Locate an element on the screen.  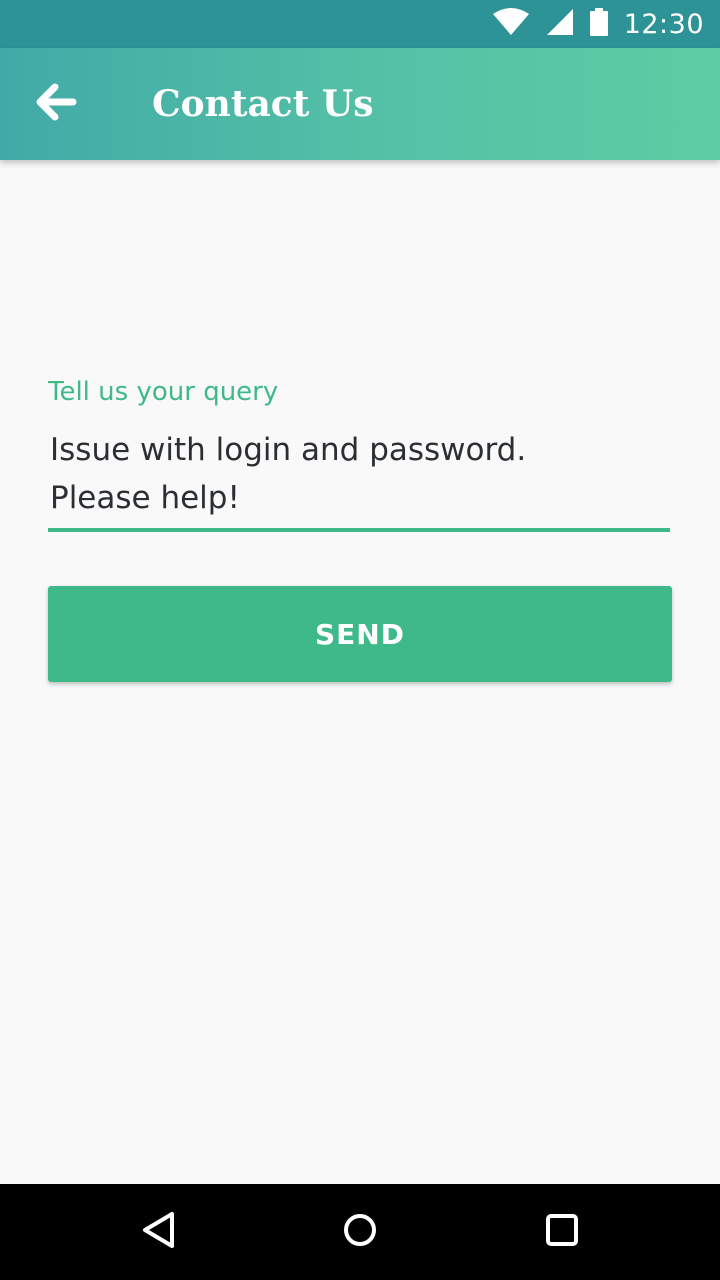
arrow-back-icon is located at coordinates (56, 104).